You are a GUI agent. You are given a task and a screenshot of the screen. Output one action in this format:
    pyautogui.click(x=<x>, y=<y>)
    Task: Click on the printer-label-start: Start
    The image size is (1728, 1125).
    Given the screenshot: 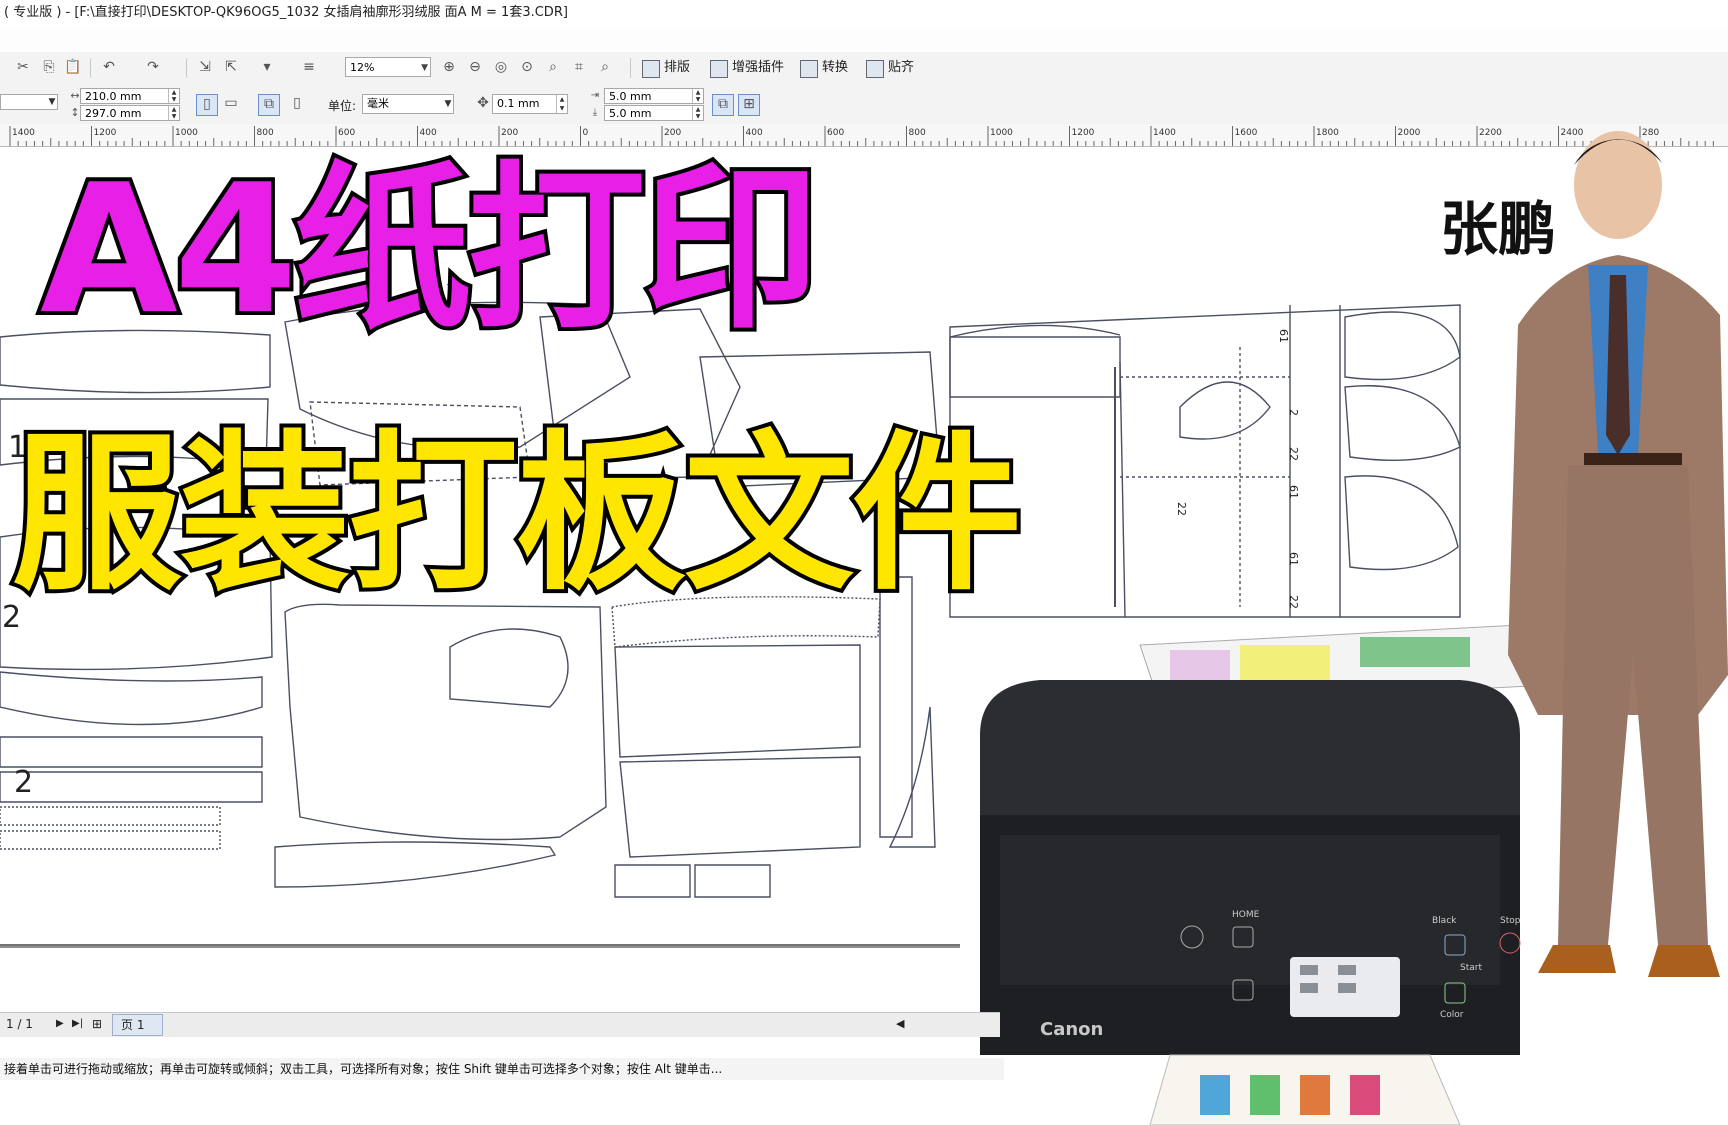 What is the action you would take?
    pyautogui.click(x=1471, y=968)
    